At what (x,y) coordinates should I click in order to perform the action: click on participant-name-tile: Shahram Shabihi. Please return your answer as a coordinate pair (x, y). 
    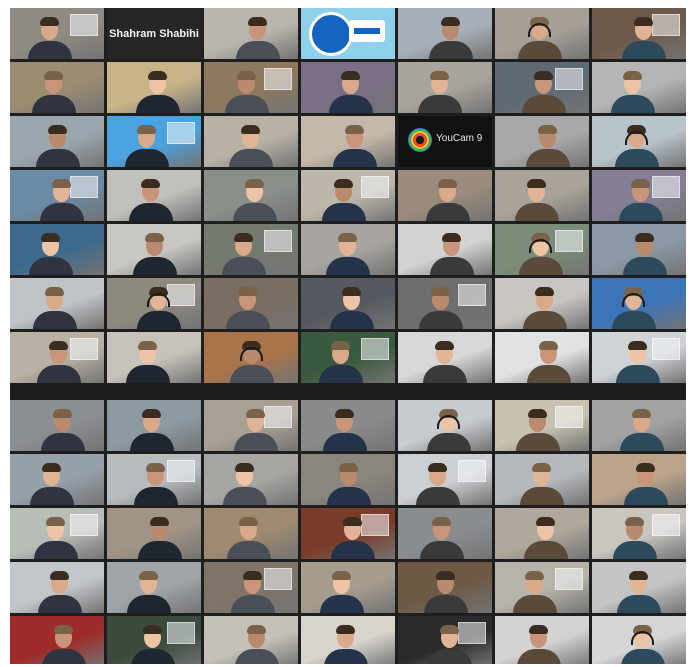
    Looking at the image, I should click on (154, 33).